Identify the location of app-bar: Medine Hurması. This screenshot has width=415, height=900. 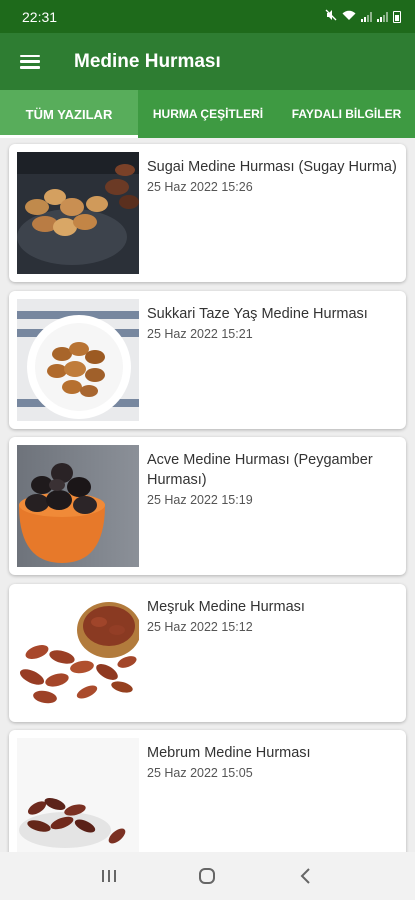
(207, 61).